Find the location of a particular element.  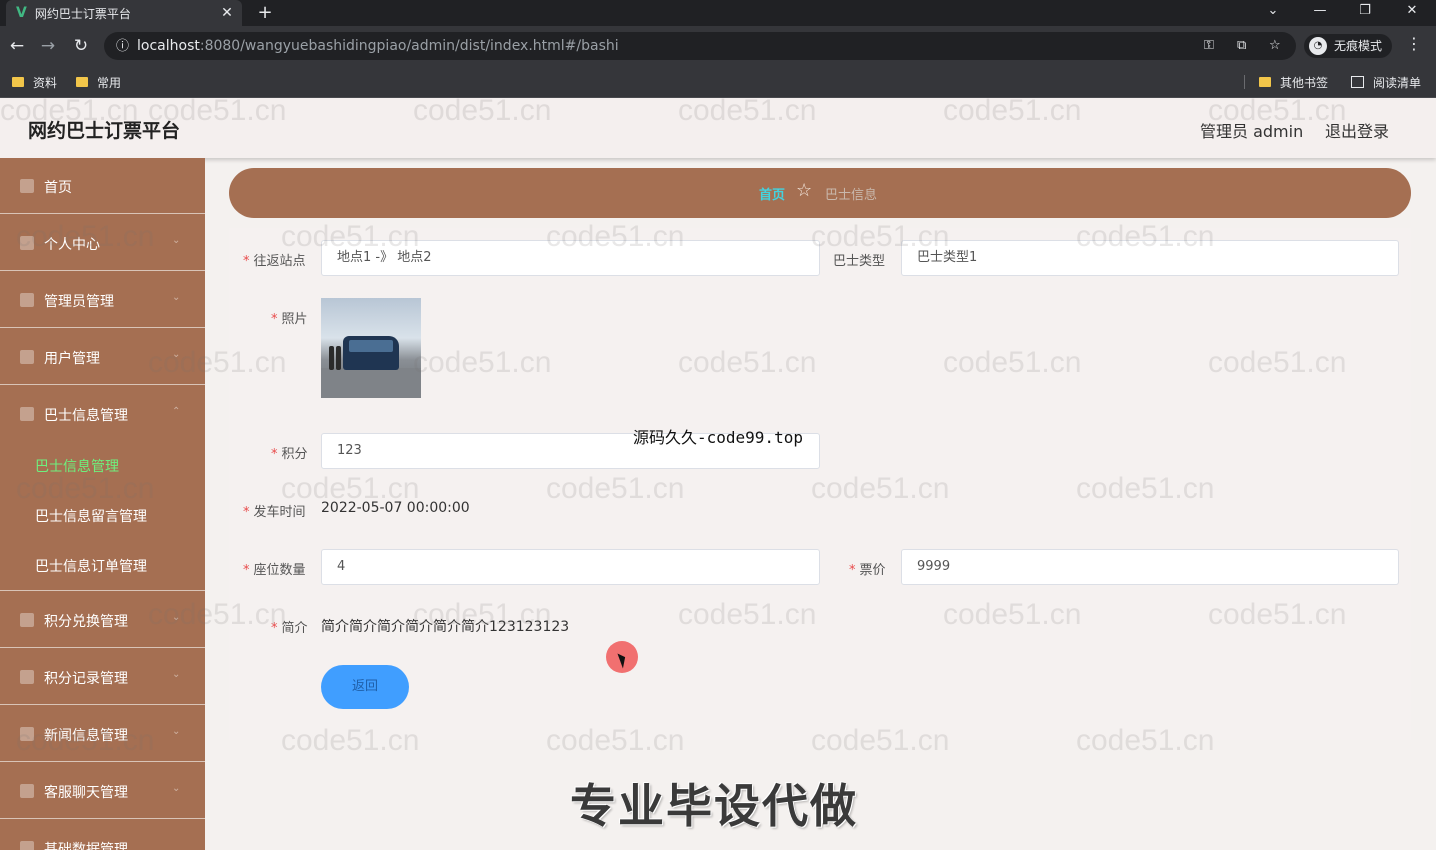

incognito-badge: ◔ 无痕模式 is located at coordinates (1348, 46).